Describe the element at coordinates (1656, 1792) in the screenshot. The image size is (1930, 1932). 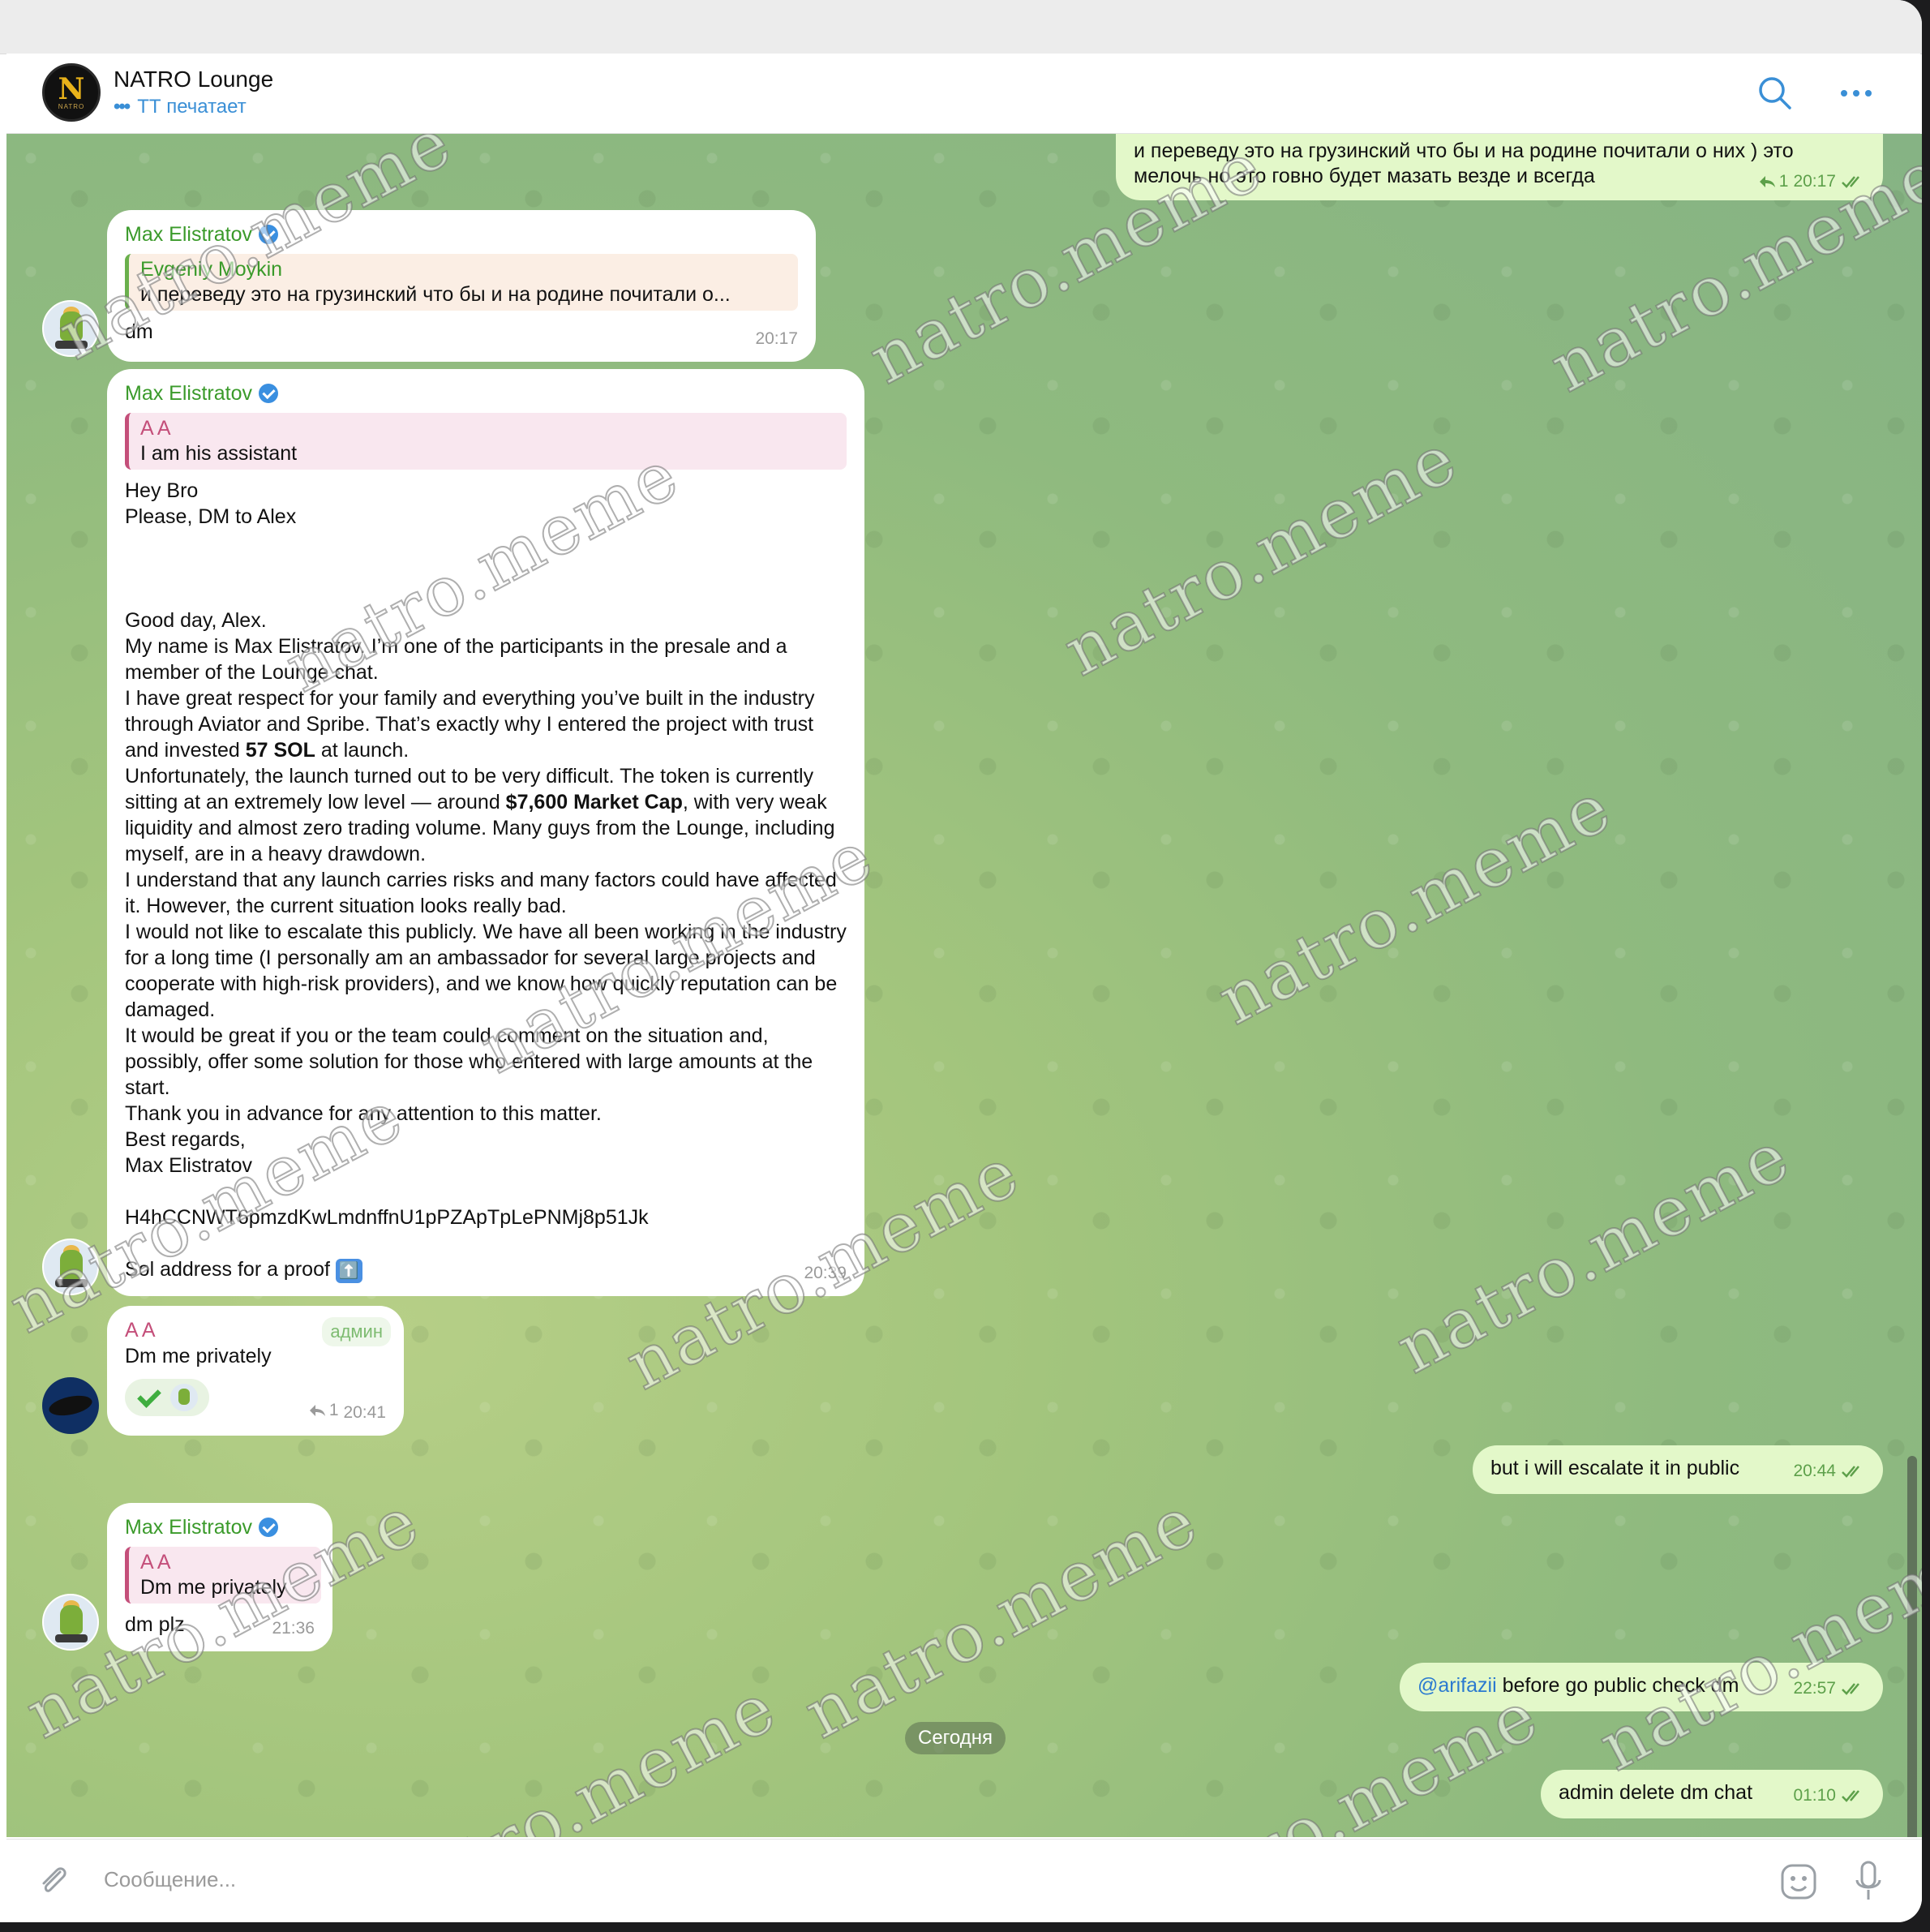
I see `message-text: admin delete dm chat` at that location.